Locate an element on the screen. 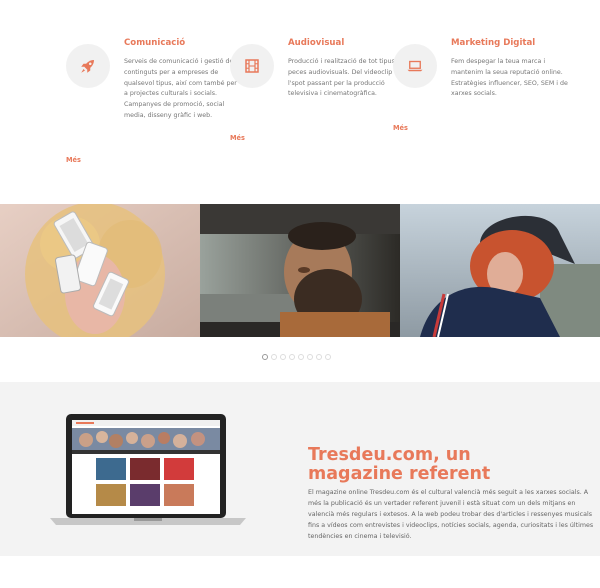 The image size is (600, 588). phones-portrait-slide is located at coordinates (100, 270).